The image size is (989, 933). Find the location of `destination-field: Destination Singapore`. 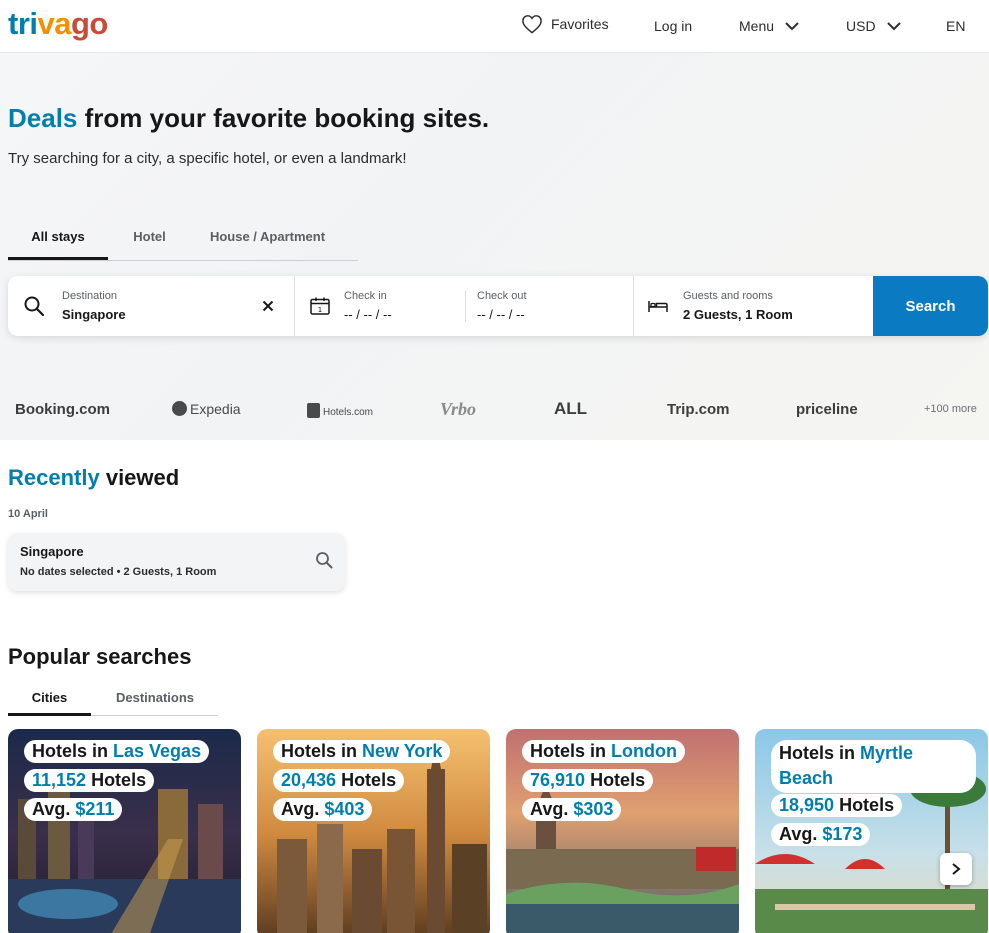

destination-field: Destination Singapore is located at coordinates (151, 306).